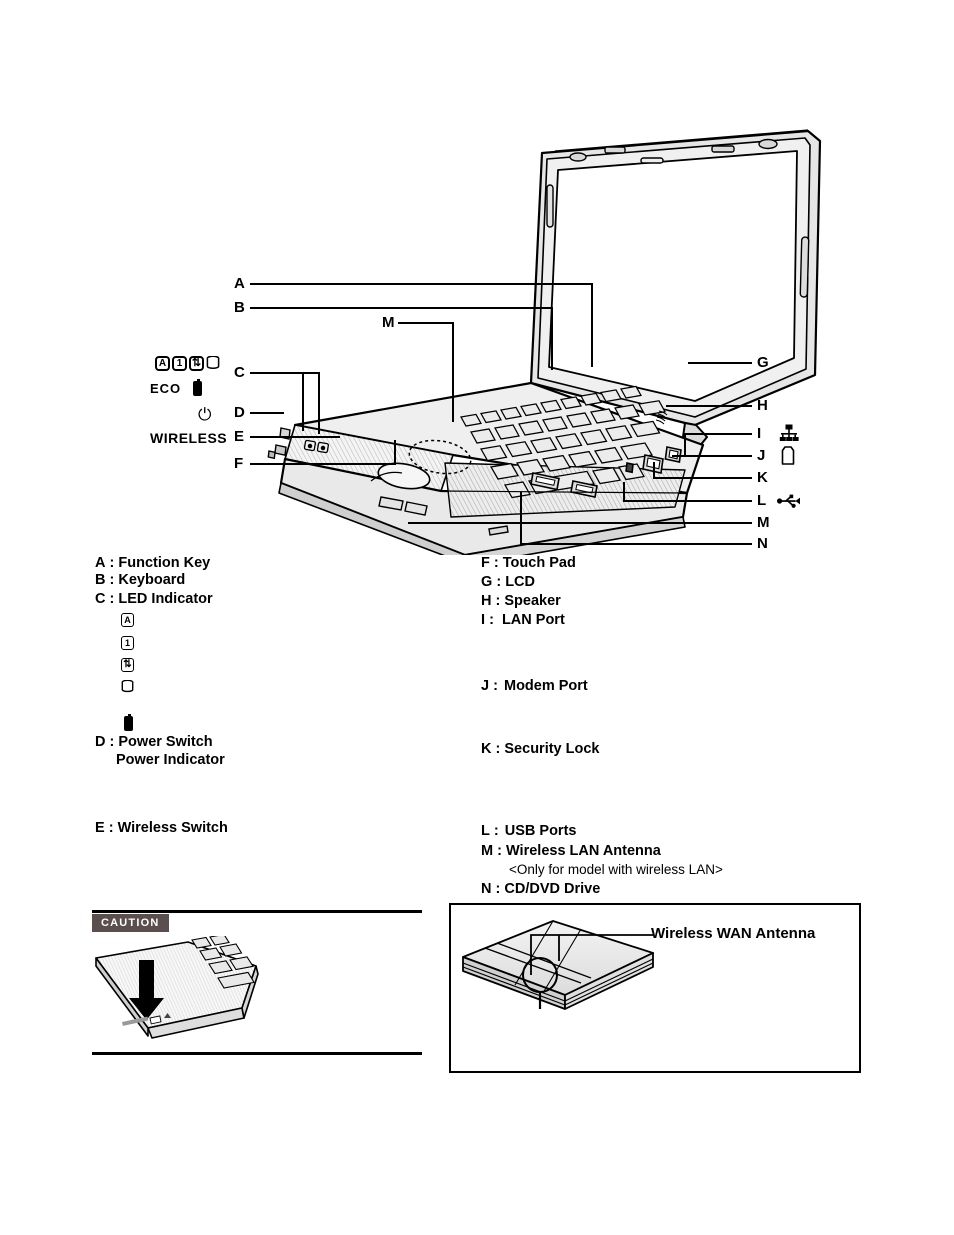 The height and width of the screenshot is (1235, 954). What do you see at coordinates (685, 444) in the screenshot?
I see `leader-i-vert` at bounding box center [685, 444].